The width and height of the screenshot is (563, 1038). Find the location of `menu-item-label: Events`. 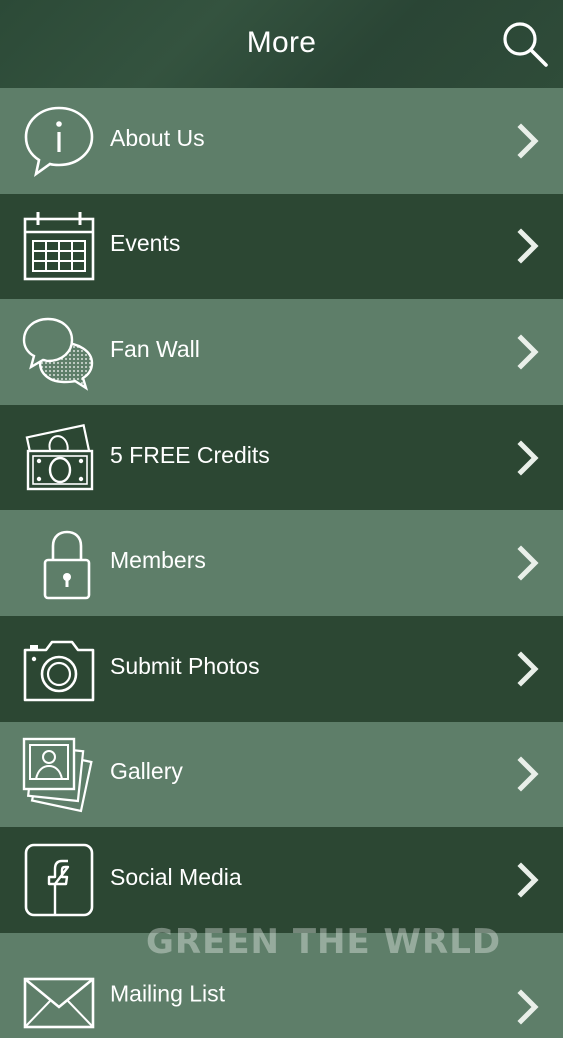

menu-item-label: Events is located at coordinates (145, 243).